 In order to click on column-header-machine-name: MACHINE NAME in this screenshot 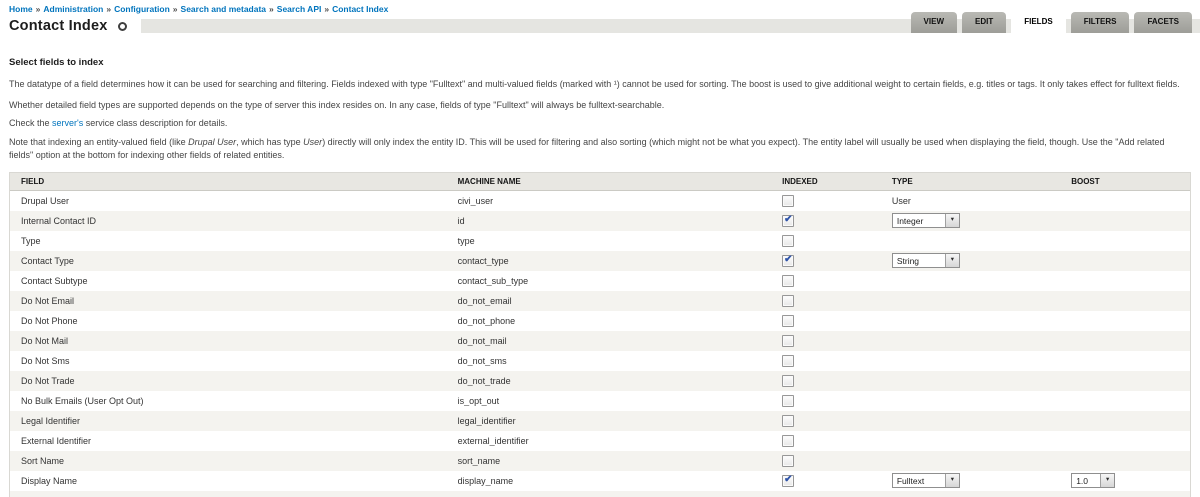, I will do `click(489, 181)`.